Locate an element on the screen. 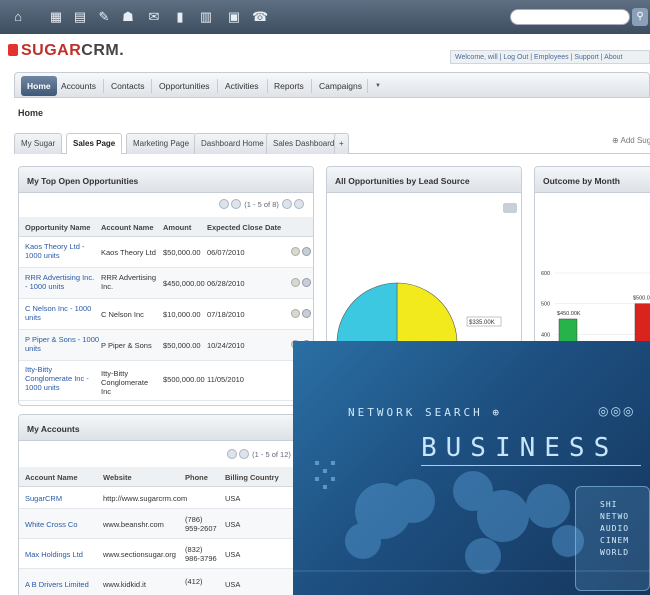 The image size is (650, 595). y-tick-label: 600 is located at coordinates (545, 274).